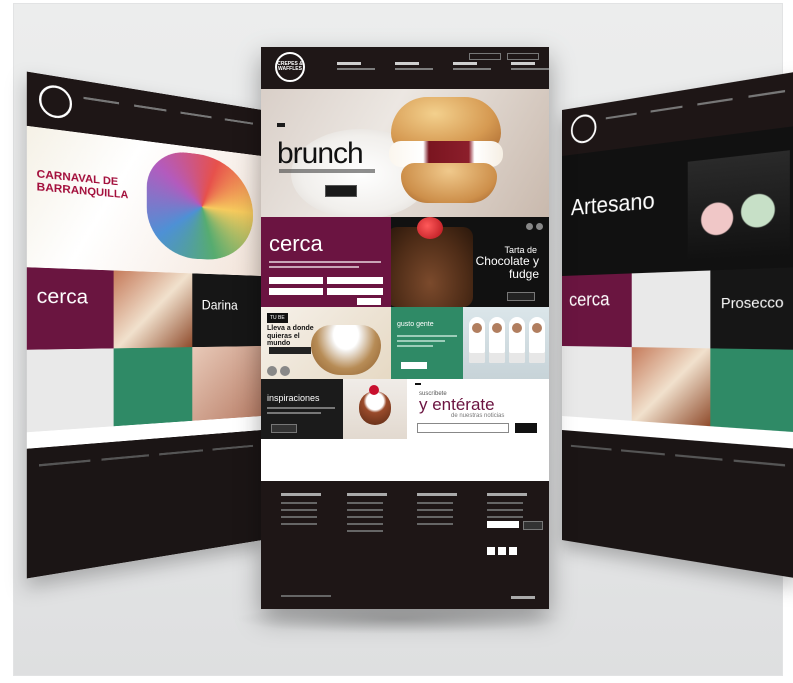  I want to click on next-arrow-icon, so click(539, 226).